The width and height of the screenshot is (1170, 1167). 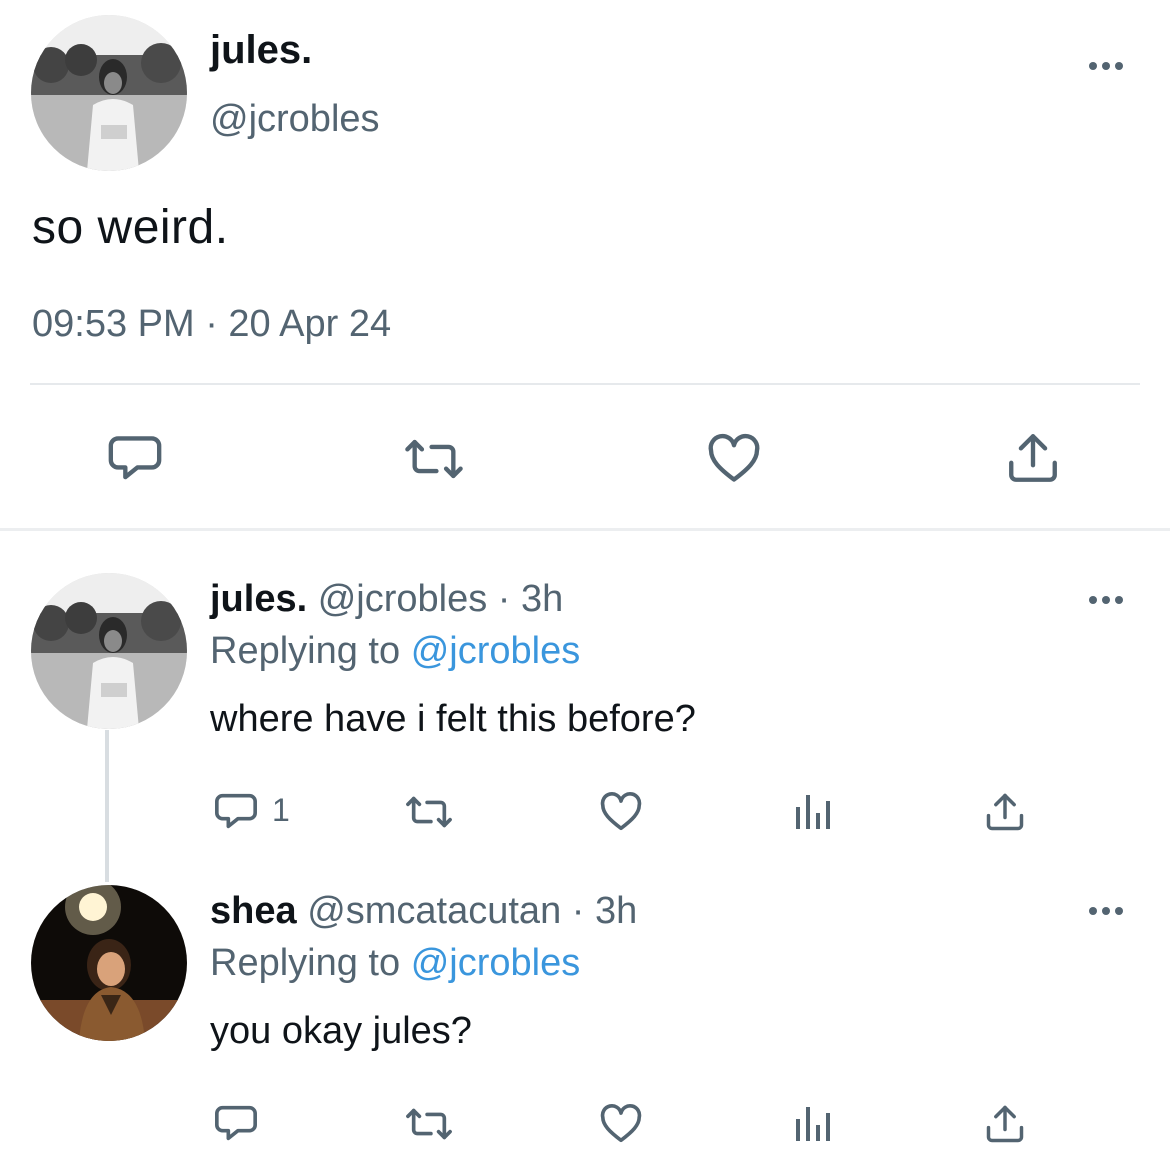 I want to click on reply-text: where have i felt this before?, so click(x=453, y=719).